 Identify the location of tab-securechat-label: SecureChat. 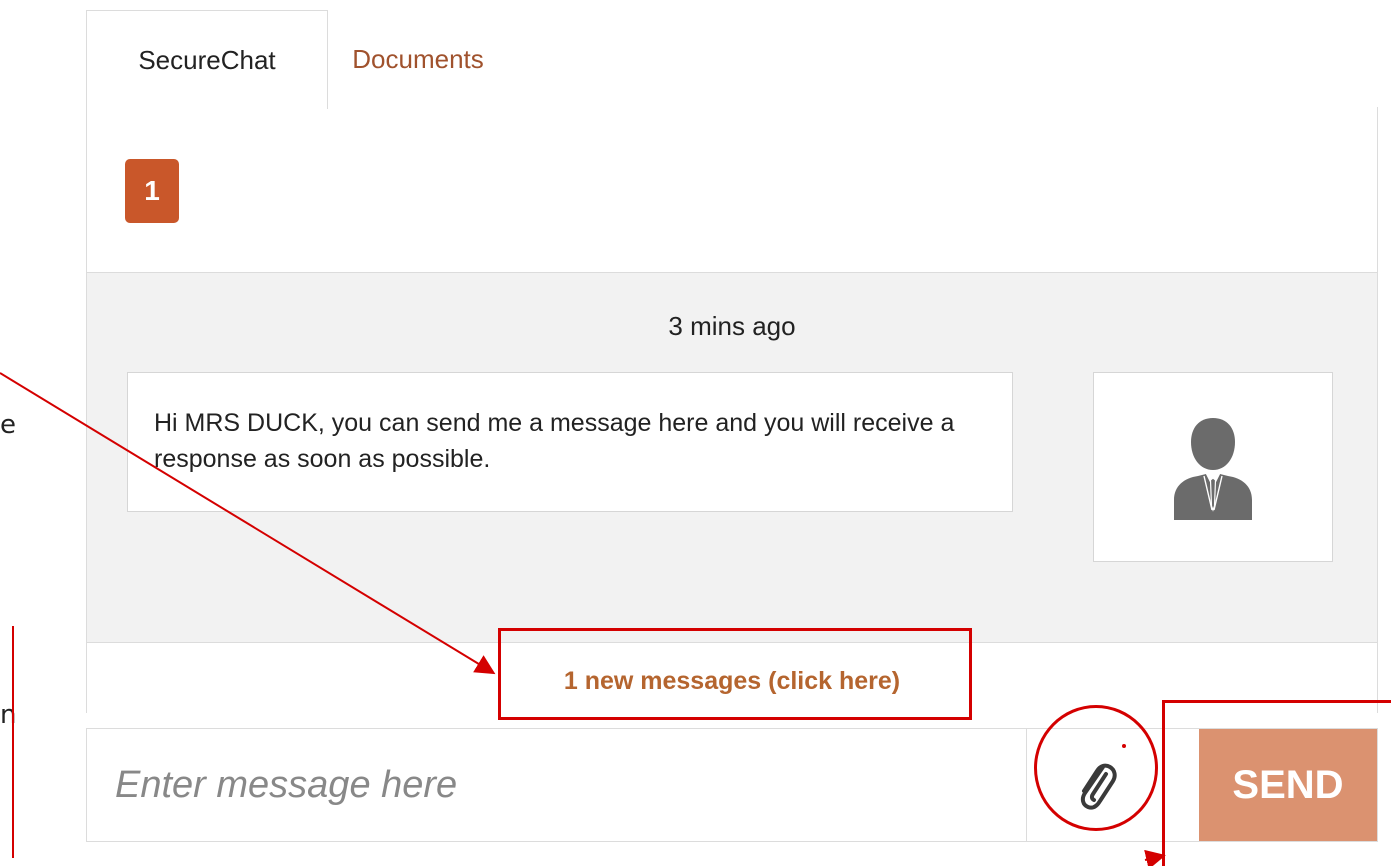
(207, 60).